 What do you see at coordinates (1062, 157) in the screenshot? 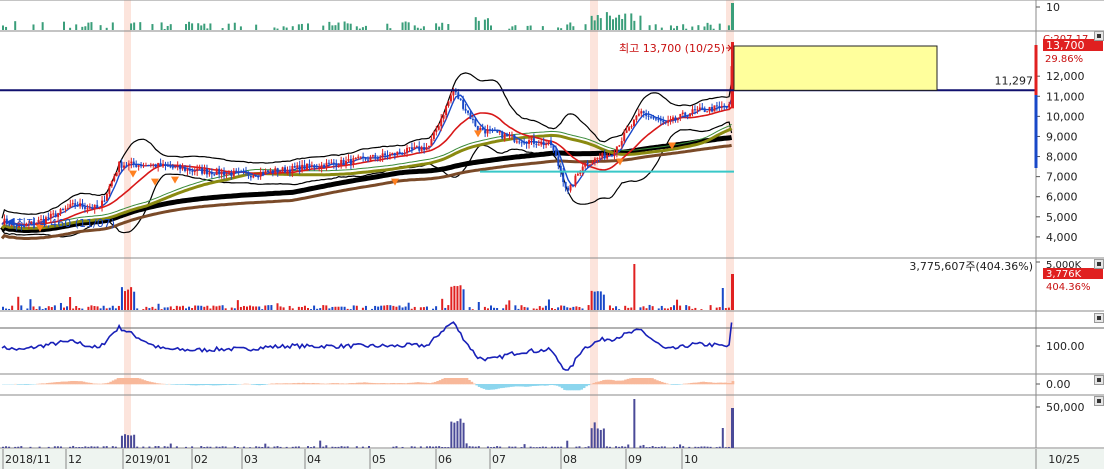
I see `price-axis-label: 8,000` at bounding box center [1062, 157].